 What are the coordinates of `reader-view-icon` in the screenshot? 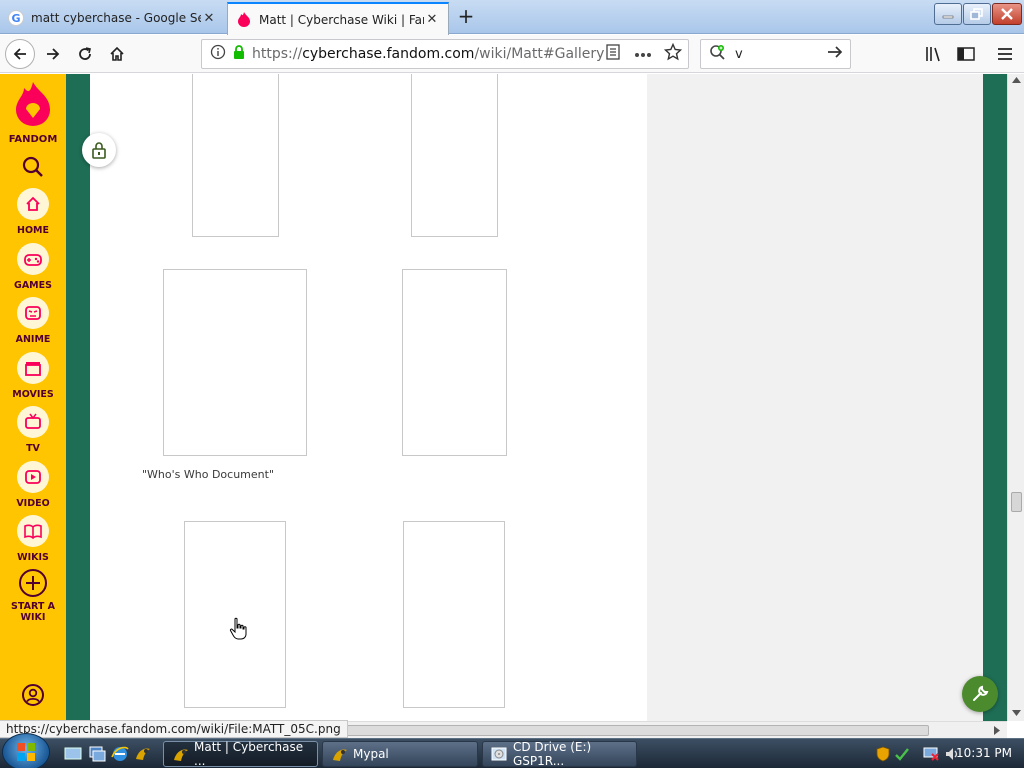 It's located at (613, 54).